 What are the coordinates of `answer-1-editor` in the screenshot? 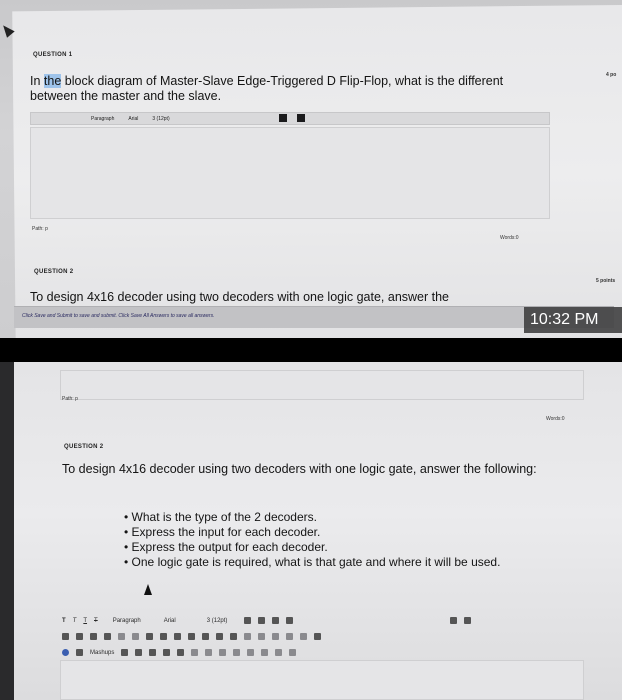 It's located at (290, 173).